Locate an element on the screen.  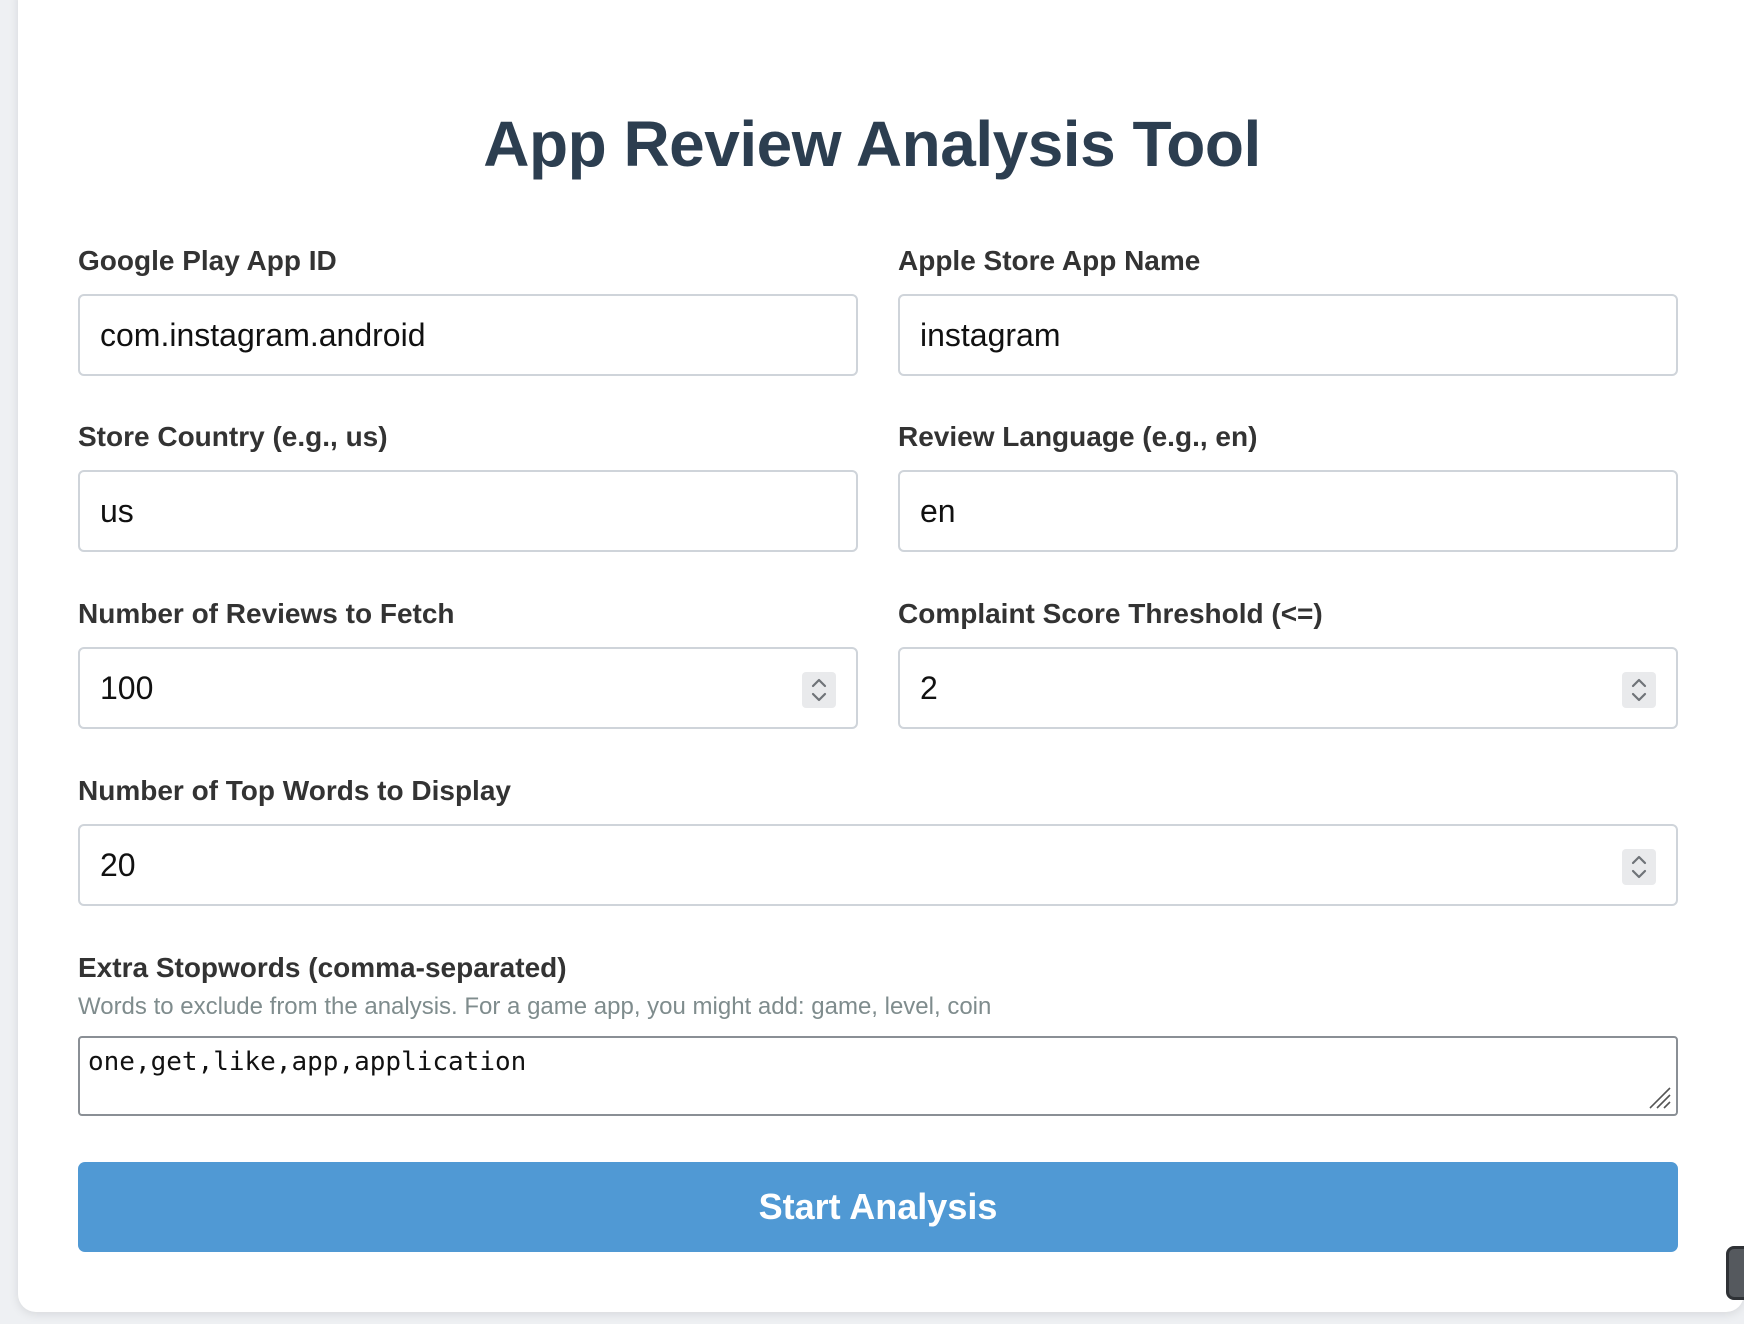
num-reviews-group: Number of Reviews to Fetch 100 is located at coordinates (468, 663).